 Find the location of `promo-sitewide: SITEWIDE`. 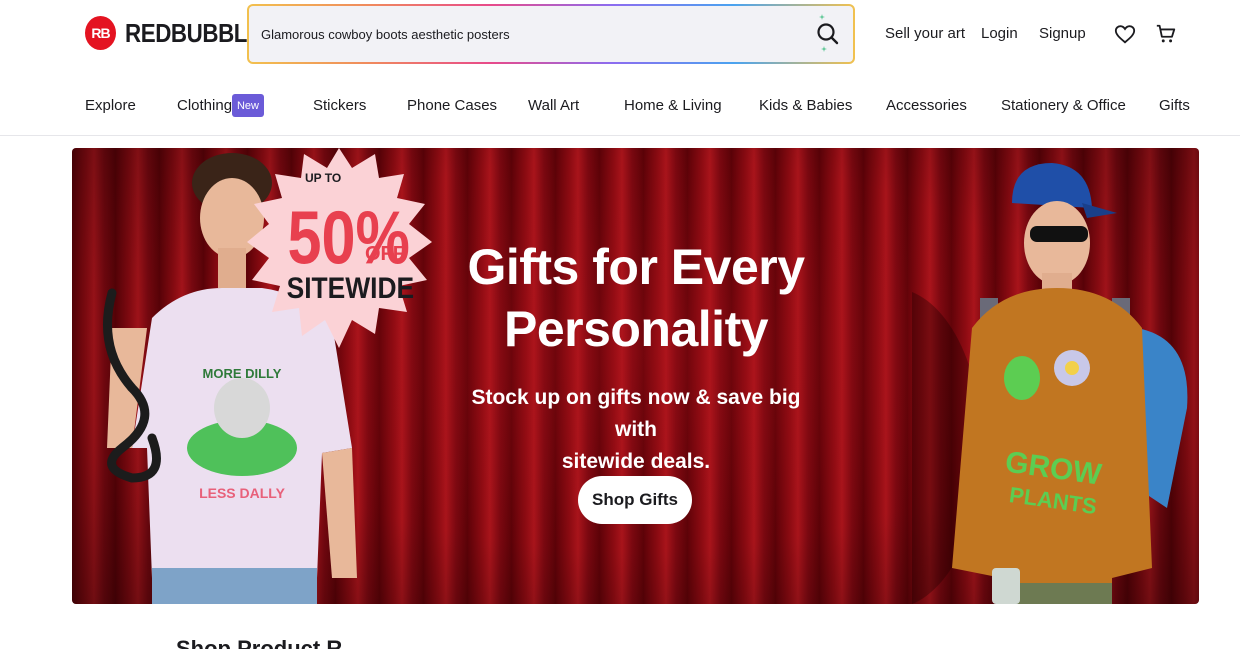

promo-sitewide: SITEWIDE is located at coordinates (351, 287).